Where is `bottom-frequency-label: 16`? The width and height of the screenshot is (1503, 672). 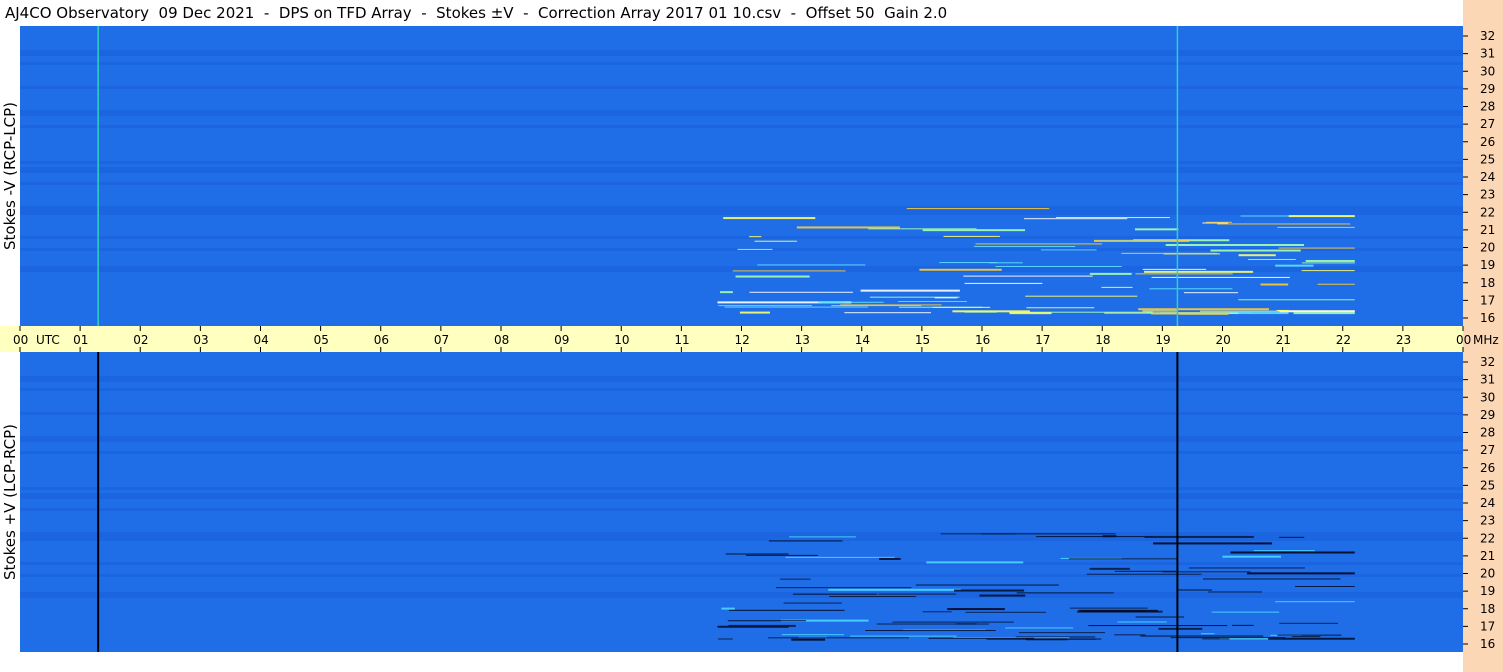
bottom-frequency-label: 16 is located at coordinates (1487, 644).